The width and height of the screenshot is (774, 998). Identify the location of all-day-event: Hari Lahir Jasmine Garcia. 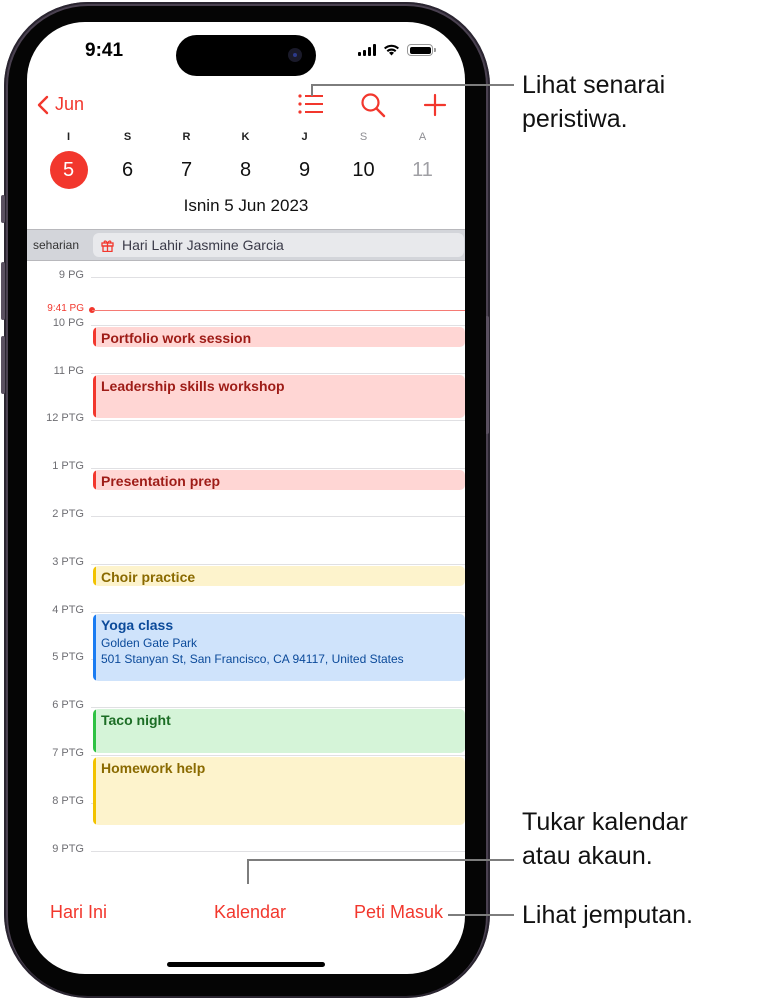
(278, 245).